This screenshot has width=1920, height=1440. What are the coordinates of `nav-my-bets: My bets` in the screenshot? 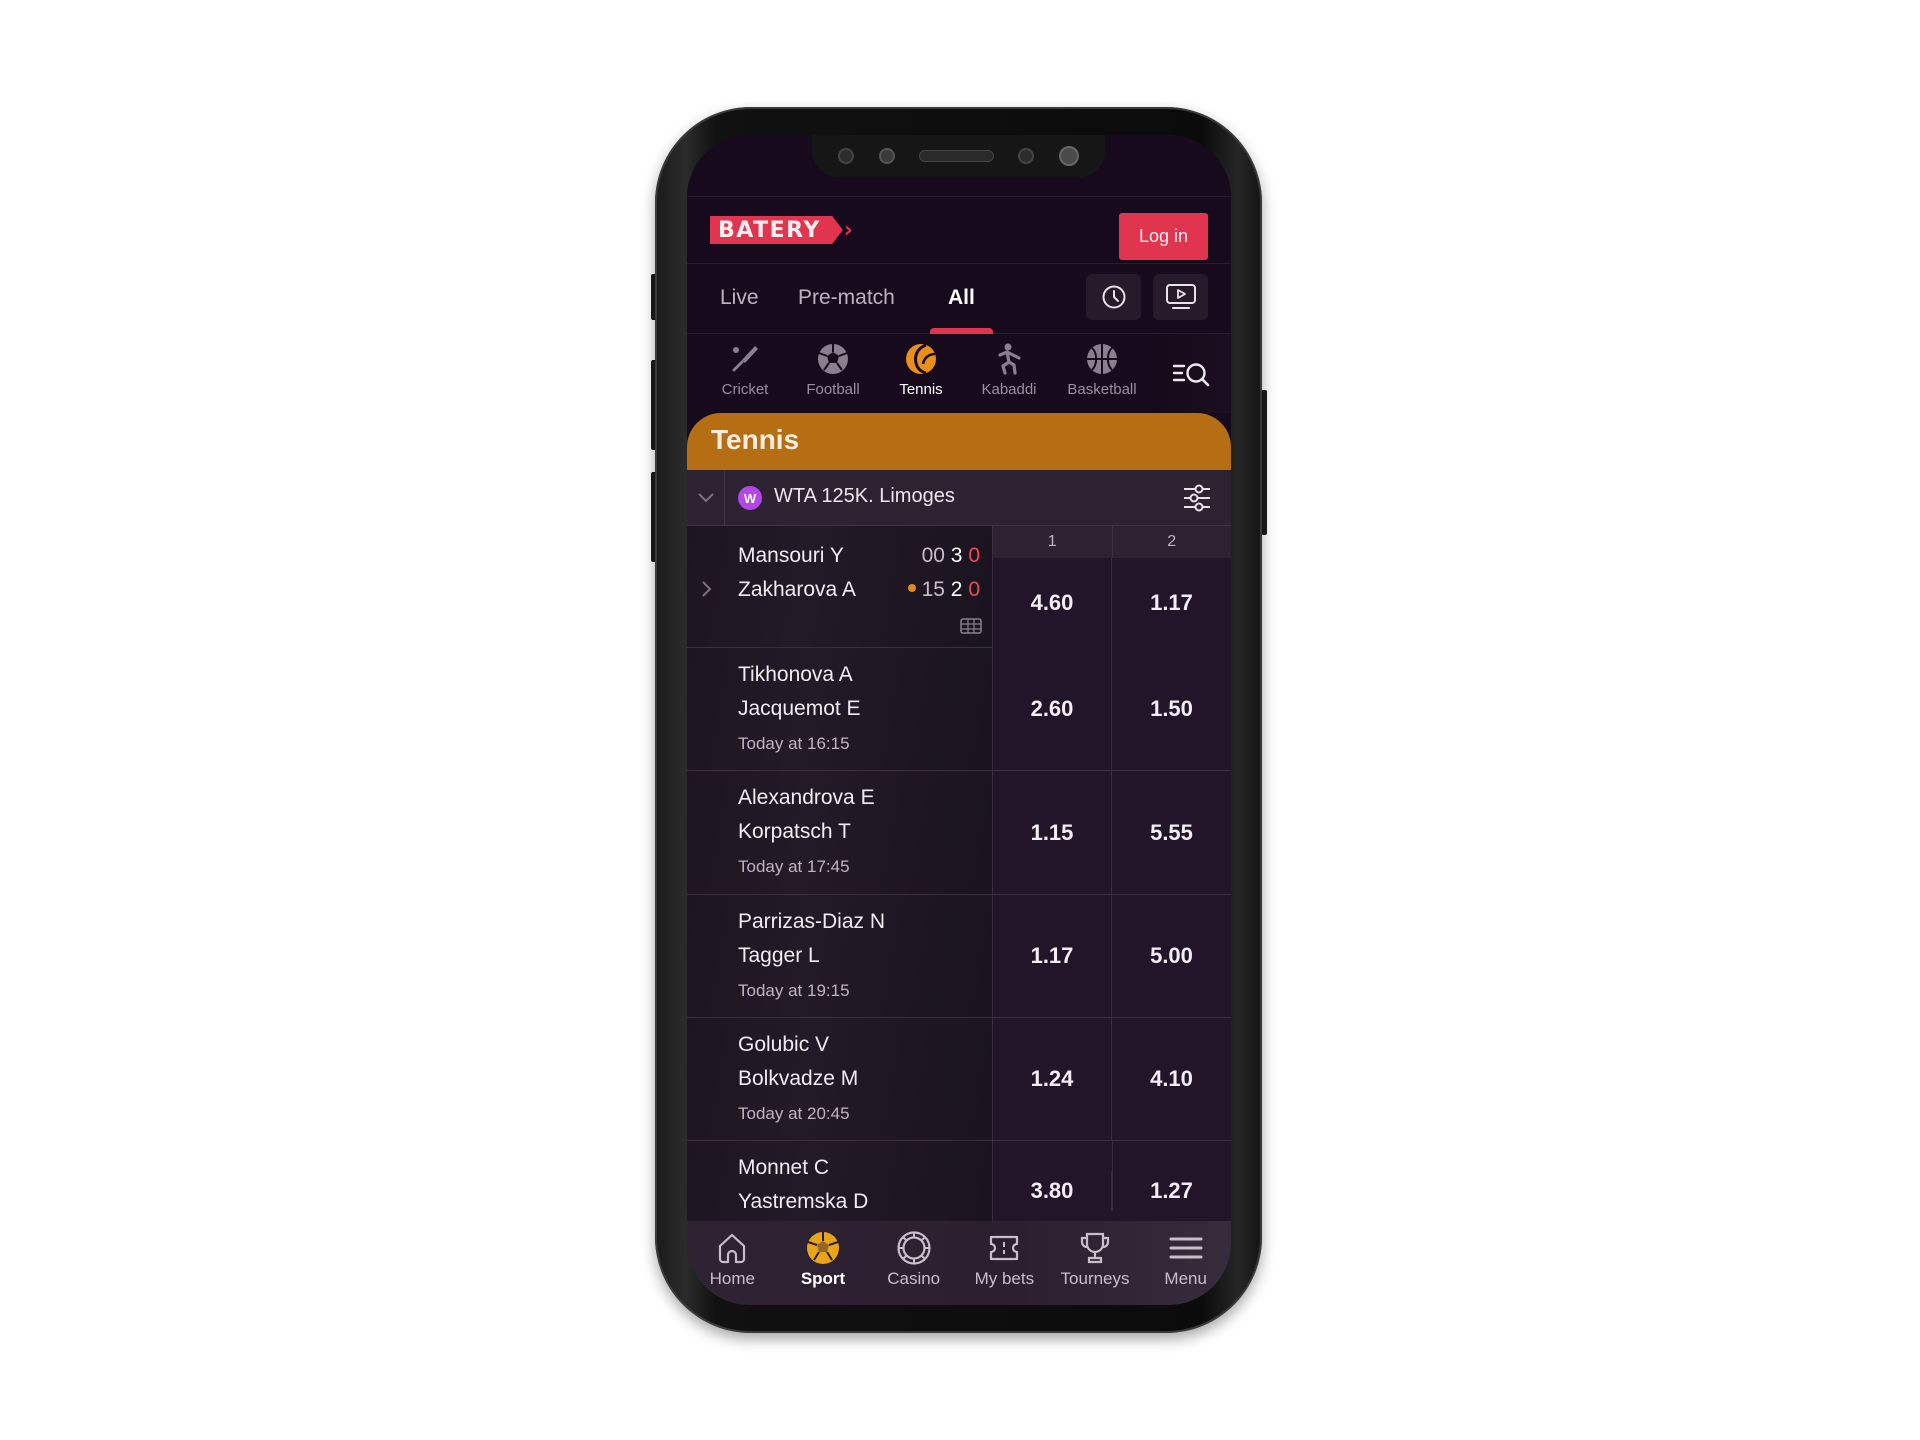 It's located at (1004, 1263).